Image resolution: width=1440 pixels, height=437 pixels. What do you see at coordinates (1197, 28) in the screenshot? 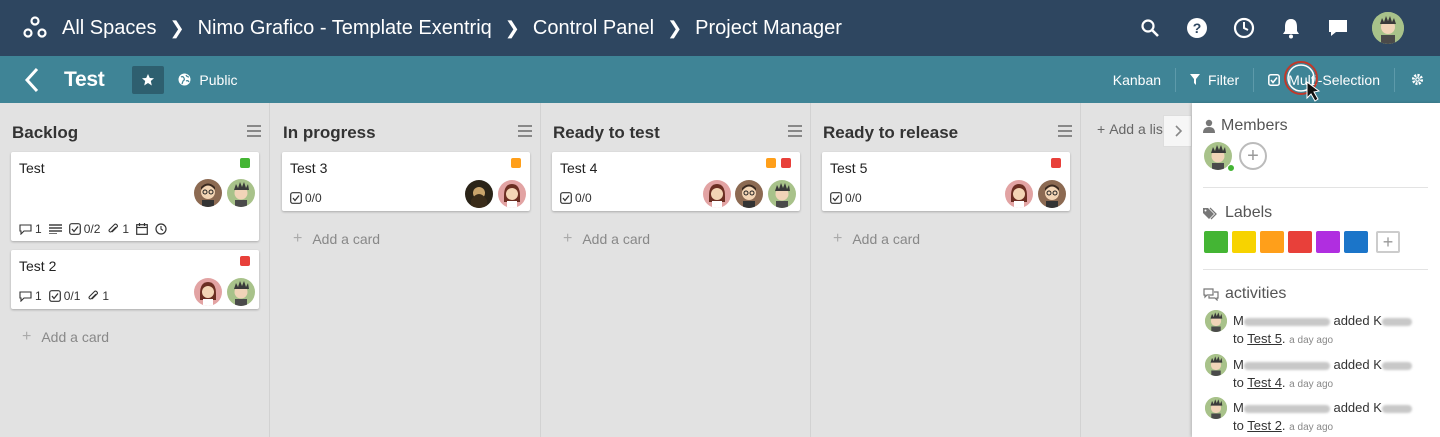
I see `help-icon: ?` at bounding box center [1197, 28].